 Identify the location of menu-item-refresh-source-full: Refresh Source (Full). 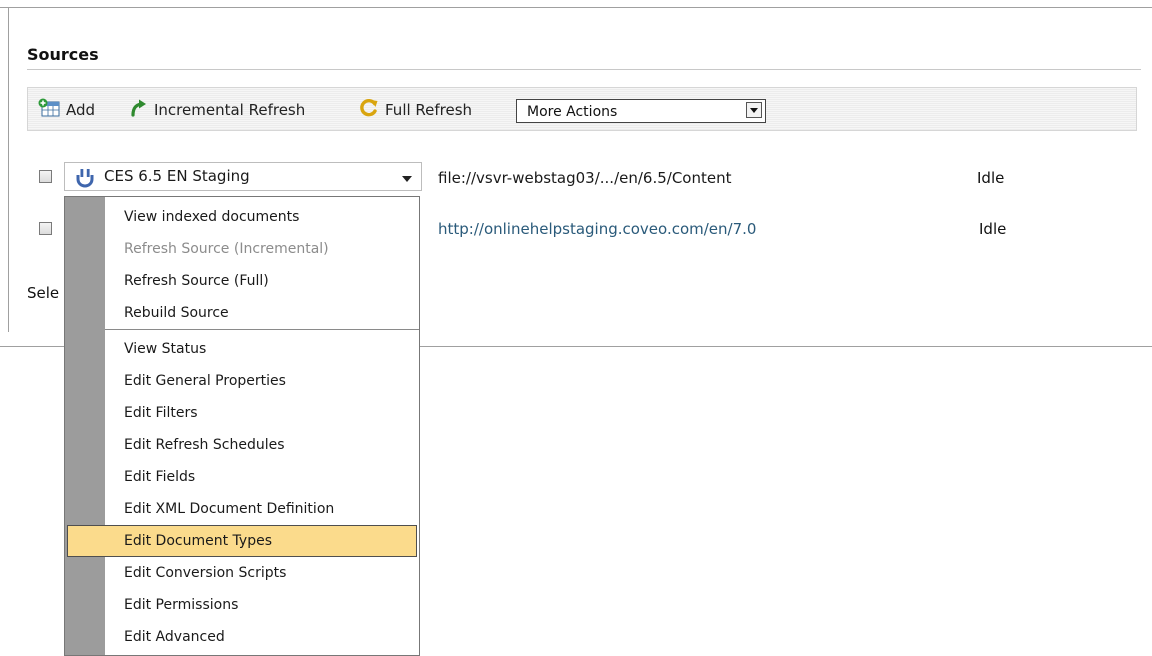
(242, 281).